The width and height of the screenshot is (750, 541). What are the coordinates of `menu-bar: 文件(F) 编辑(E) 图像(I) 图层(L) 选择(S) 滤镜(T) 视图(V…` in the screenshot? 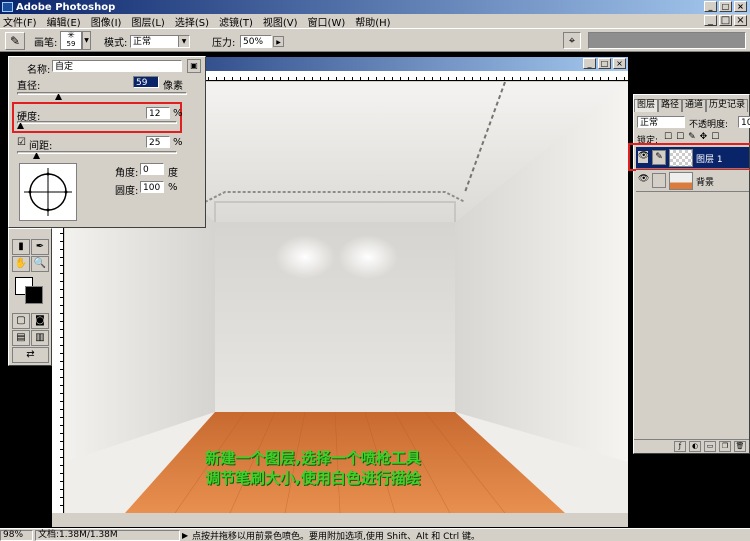 It's located at (375, 21).